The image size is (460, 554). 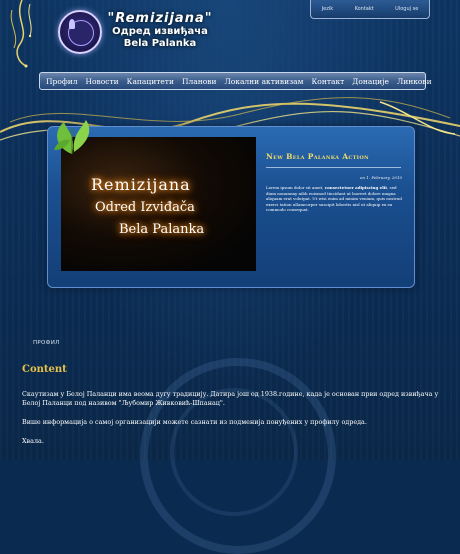 What do you see at coordinates (150, 81) in the screenshot?
I see `nav-item-capacities: Капацитети` at bounding box center [150, 81].